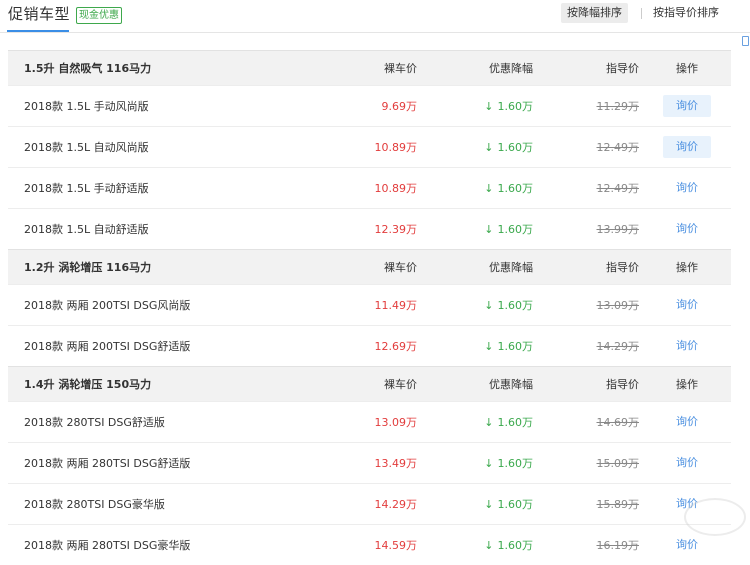  I want to click on guide-price: 11.29万, so click(618, 106).